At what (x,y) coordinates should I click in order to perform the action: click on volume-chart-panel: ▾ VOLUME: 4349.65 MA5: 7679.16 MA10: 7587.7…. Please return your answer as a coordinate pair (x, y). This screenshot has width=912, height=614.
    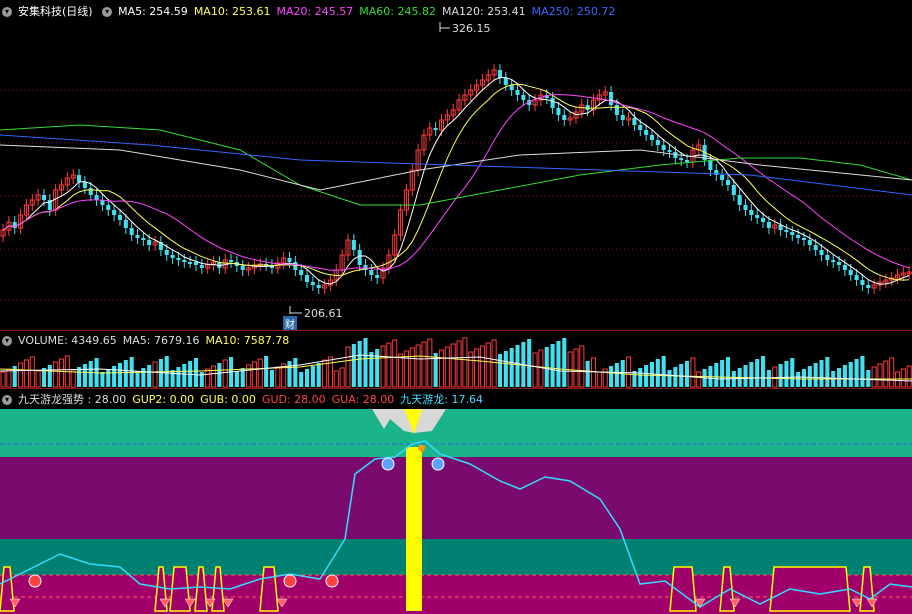
    Looking at the image, I should click on (456, 359).